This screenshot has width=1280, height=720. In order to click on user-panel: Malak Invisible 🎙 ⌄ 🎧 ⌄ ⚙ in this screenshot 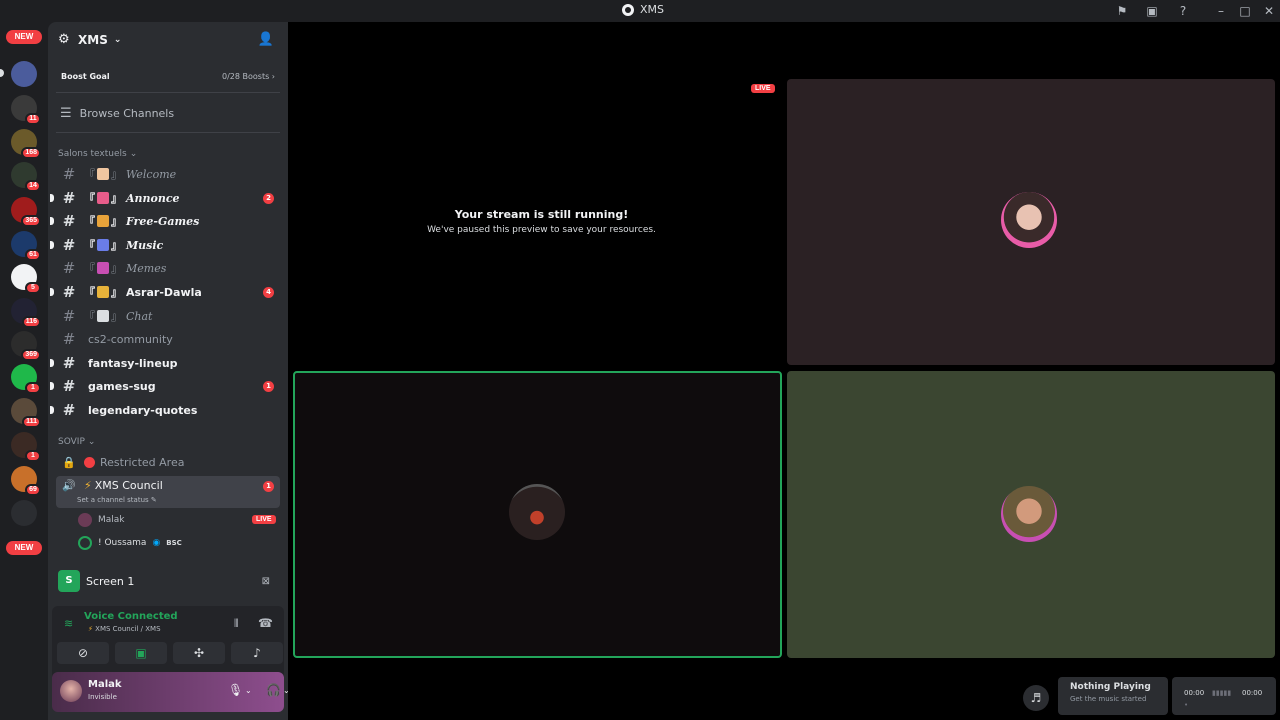, I will do `click(183, 692)`.